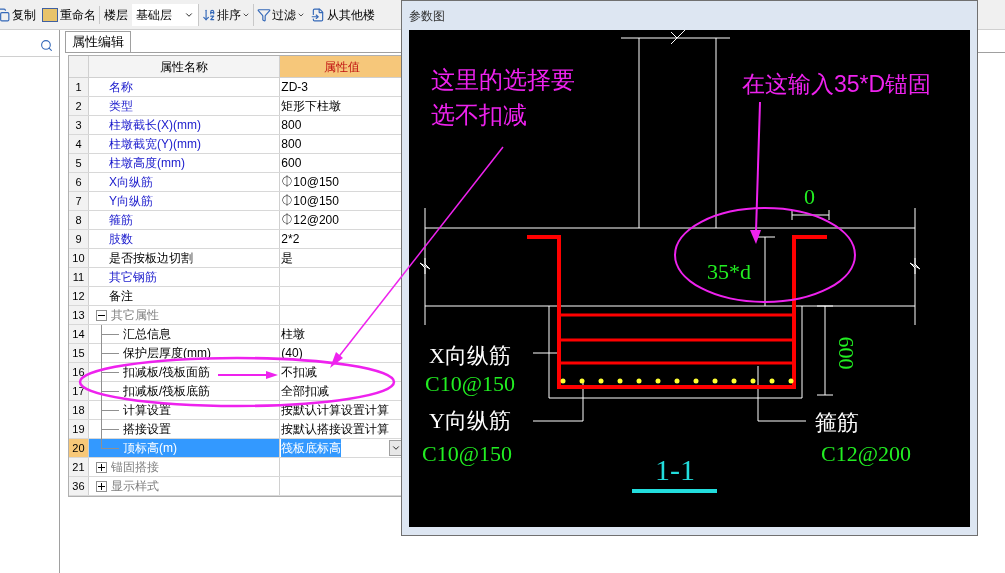 The height and width of the screenshot is (573, 1005). Describe the element at coordinates (280, 14) in the screenshot. I see `toolbar-menu-button: 过滤` at that location.